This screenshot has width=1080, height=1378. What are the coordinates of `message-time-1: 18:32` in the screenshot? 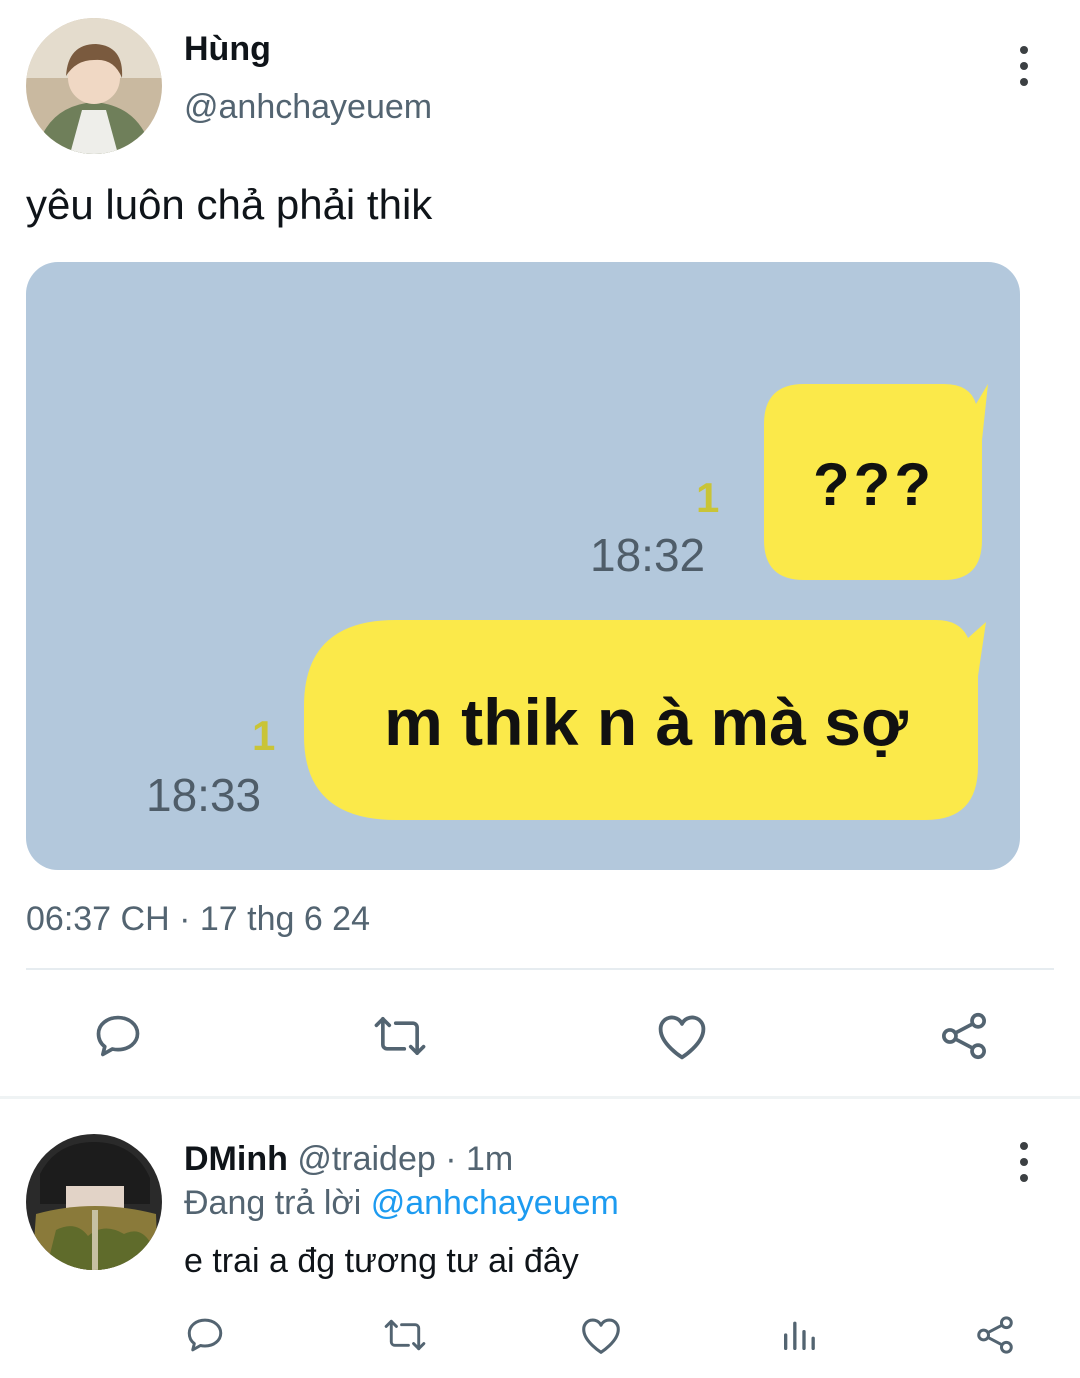 It's located at (648, 555).